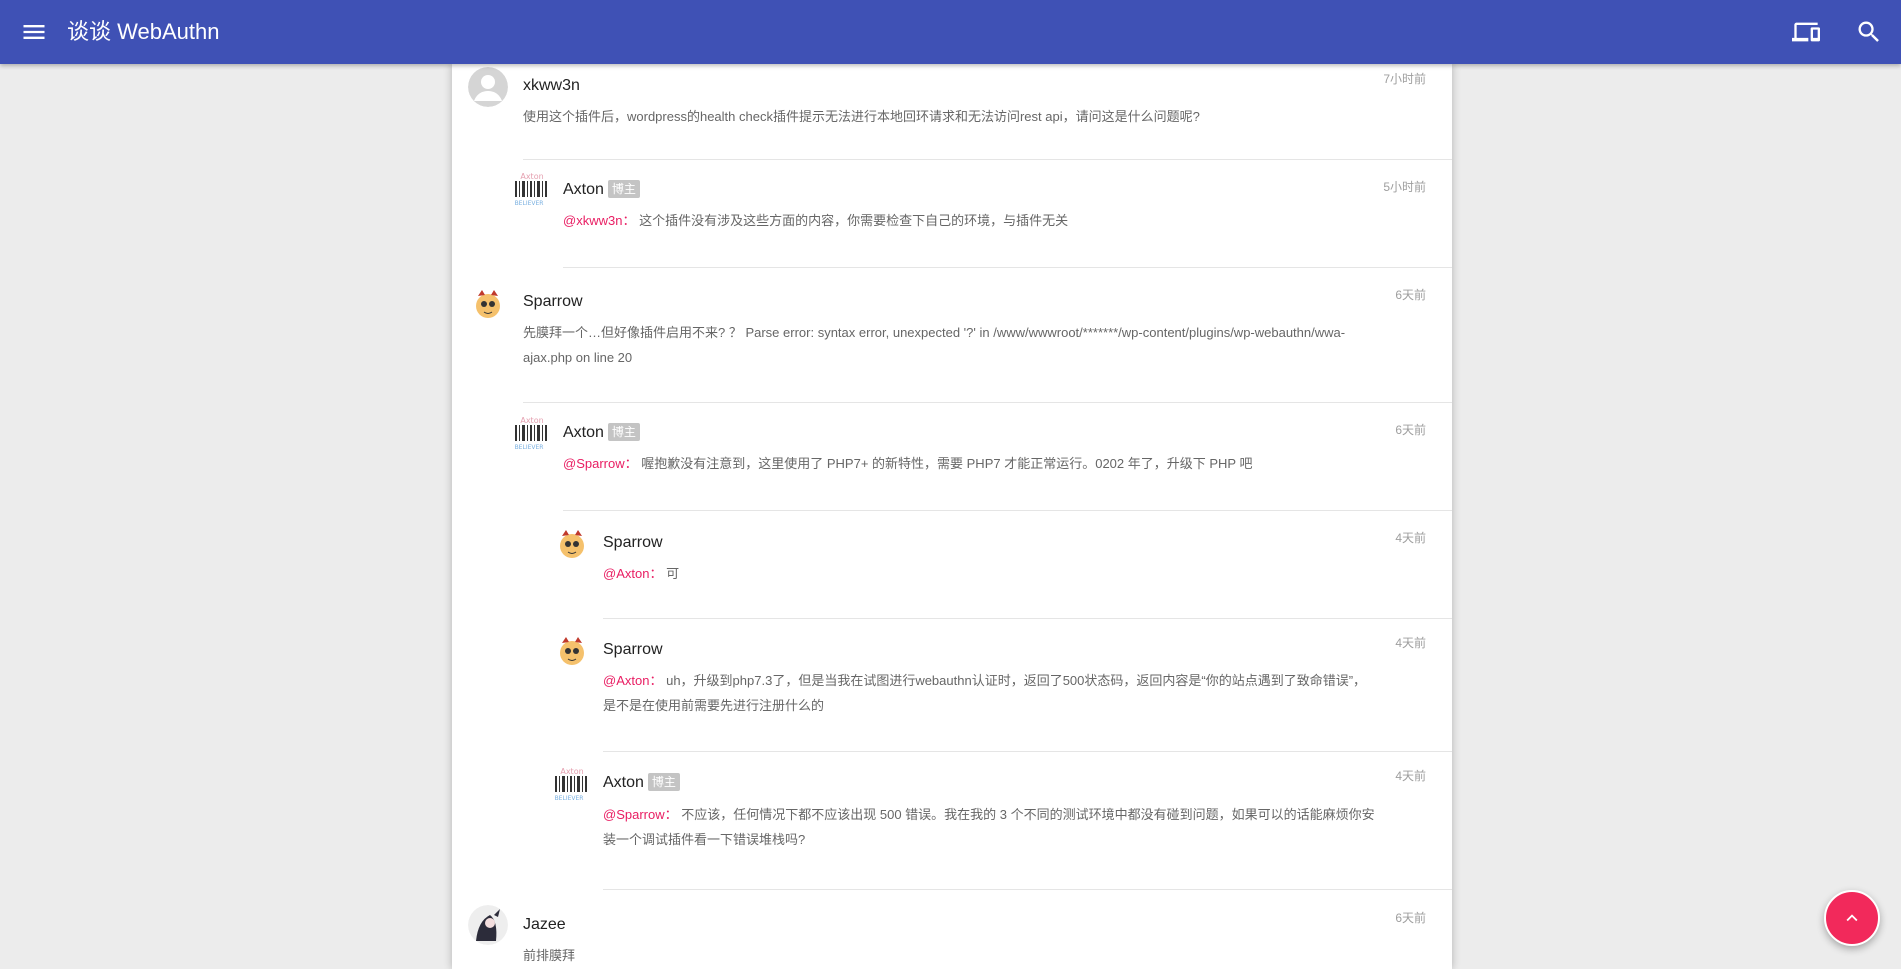 The image size is (1901, 969). What do you see at coordinates (551, 86) in the screenshot?
I see `comment-author: xkww3n` at bounding box center [551, 86].